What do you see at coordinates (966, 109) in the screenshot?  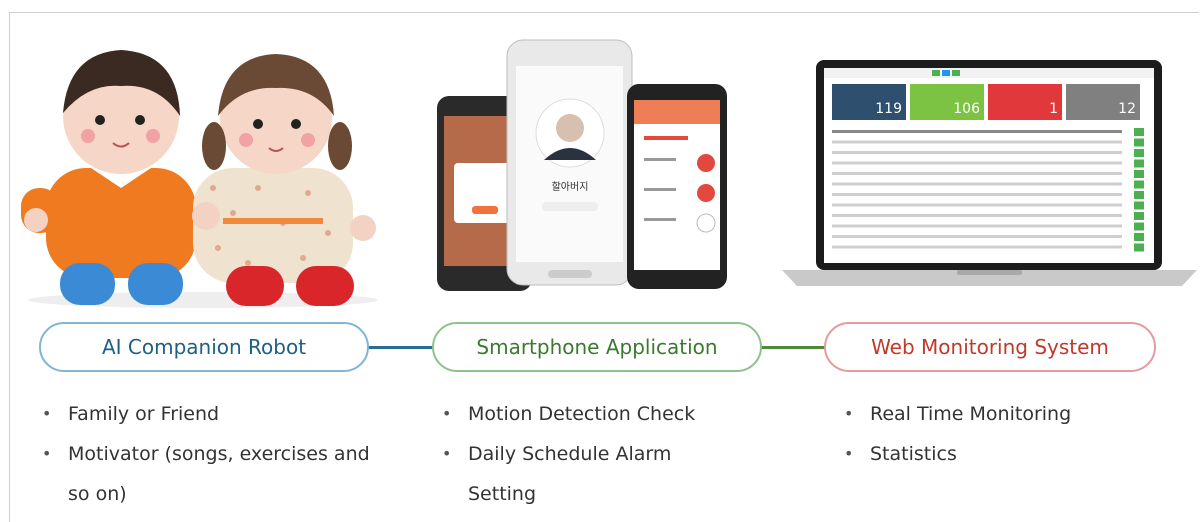 I see `stat-value-2: 106` at bounding box center [966, 109].